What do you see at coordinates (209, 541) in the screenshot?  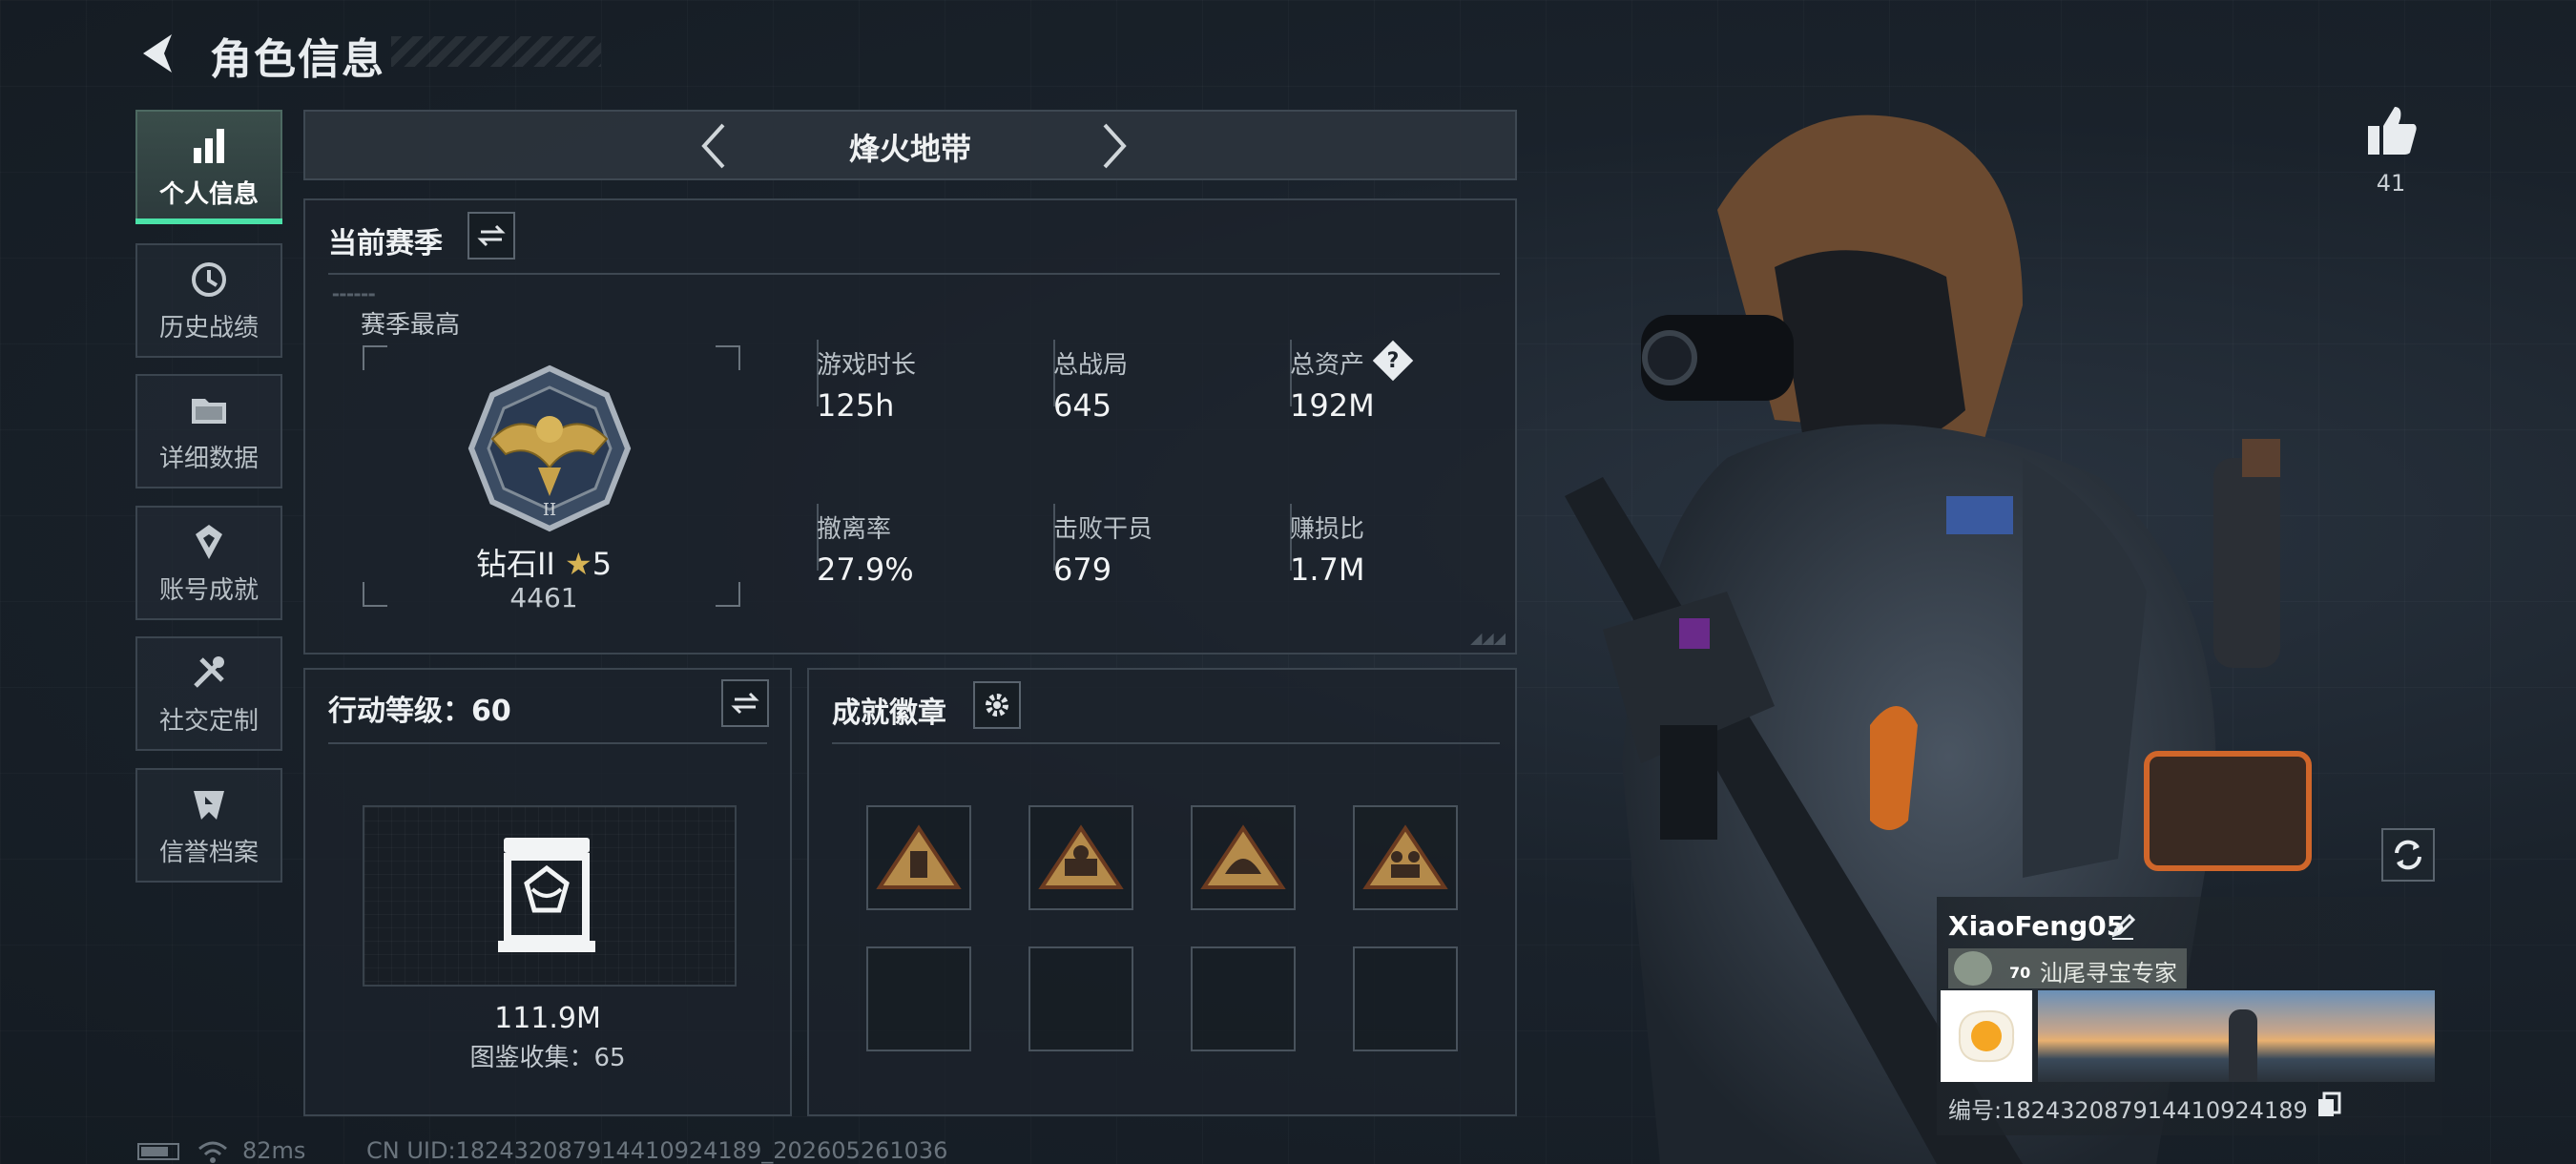 I see `achievement-icon` at bounding box center [209, 541].